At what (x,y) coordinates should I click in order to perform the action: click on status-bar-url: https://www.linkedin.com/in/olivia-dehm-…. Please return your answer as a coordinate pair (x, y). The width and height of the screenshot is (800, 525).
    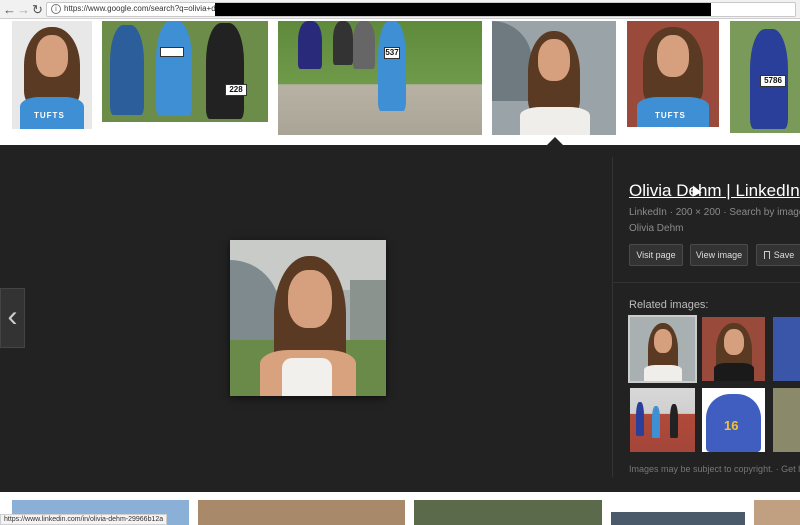
    Looking at the image, I should click on (84, 519).